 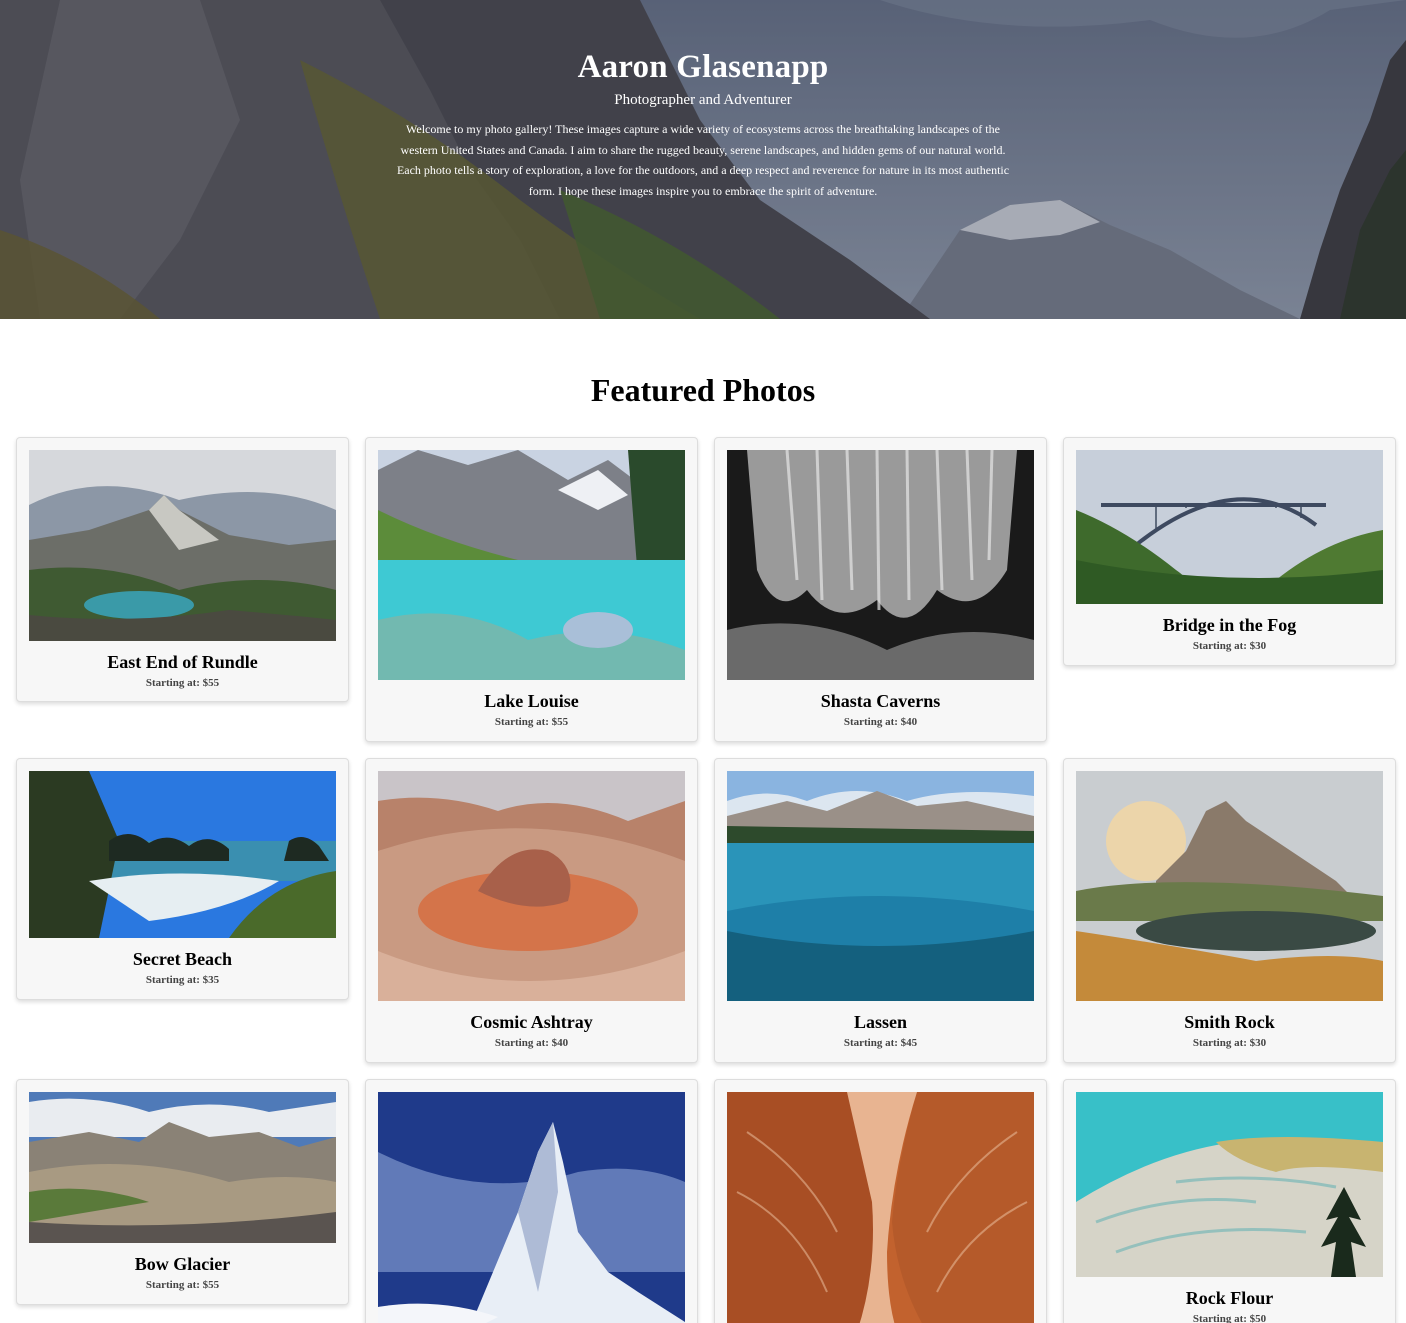 What do you see at coordinates (1229, 1022) in the screenshot?
I see `photo-title: Smith Rock` at bounding box center [1229, 1022].